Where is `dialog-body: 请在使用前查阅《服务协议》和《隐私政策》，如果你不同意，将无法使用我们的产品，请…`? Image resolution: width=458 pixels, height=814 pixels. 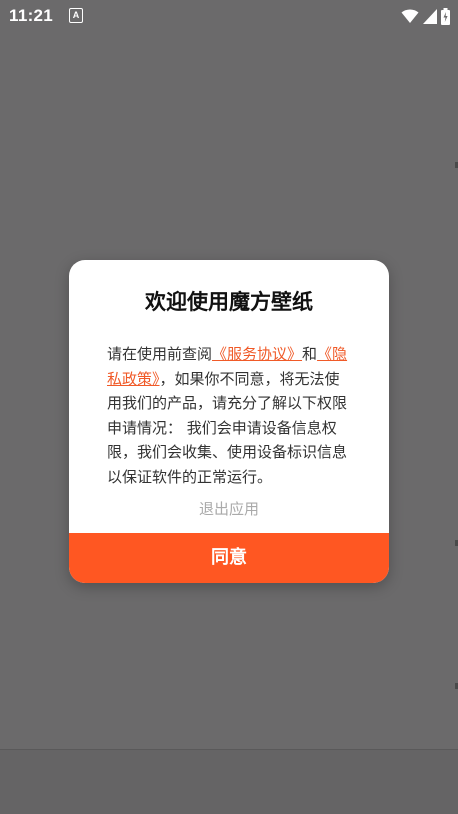 dialog-body: 请在使用前查阅《服务协议》和《隐私政策》，如果你不同意，将无法使用我们的产品，请… is located at coordinates (230, 413).